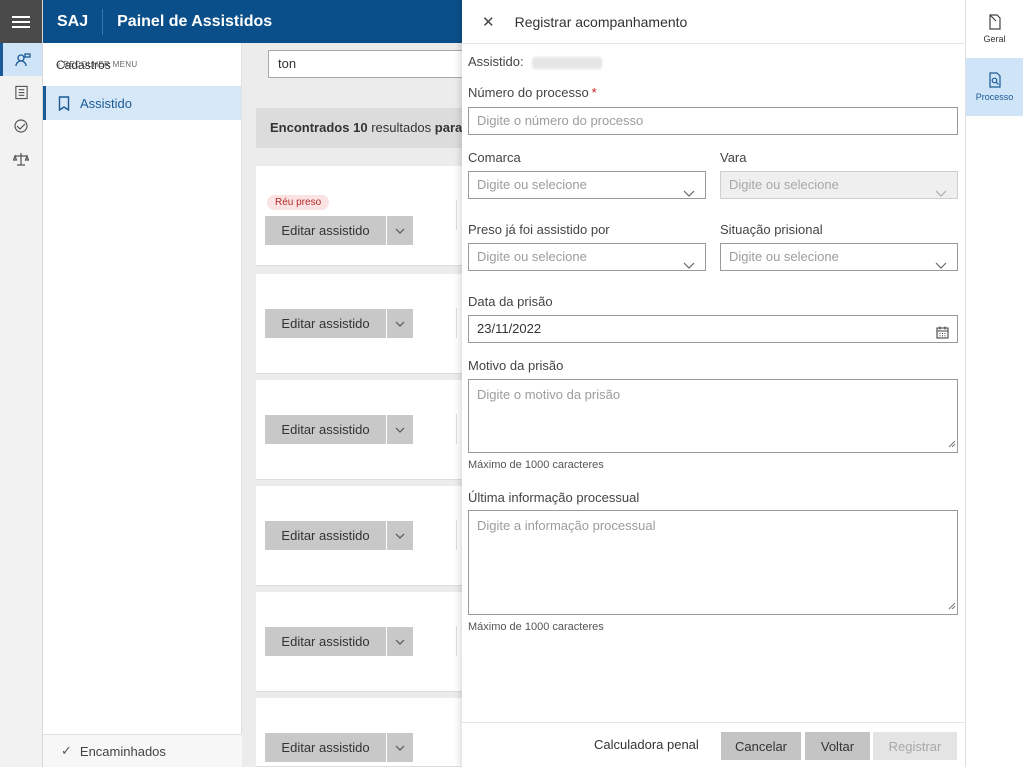 The height and width of the screenshot is (767, 1023). I want to click on brand-logo: SAJ, so click(73, 21).